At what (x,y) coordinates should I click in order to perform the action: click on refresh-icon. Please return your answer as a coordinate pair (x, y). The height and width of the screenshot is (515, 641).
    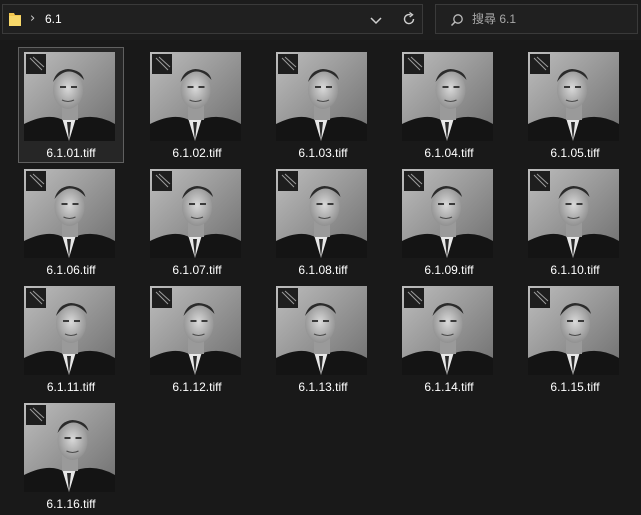
    Looking at the image, I should click on (409, 19).